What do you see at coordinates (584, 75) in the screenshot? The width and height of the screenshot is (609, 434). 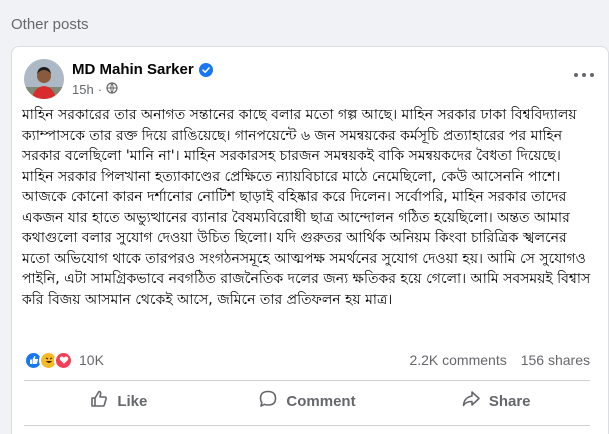 I see `more-options-icon` at bounding box center [584, 75].